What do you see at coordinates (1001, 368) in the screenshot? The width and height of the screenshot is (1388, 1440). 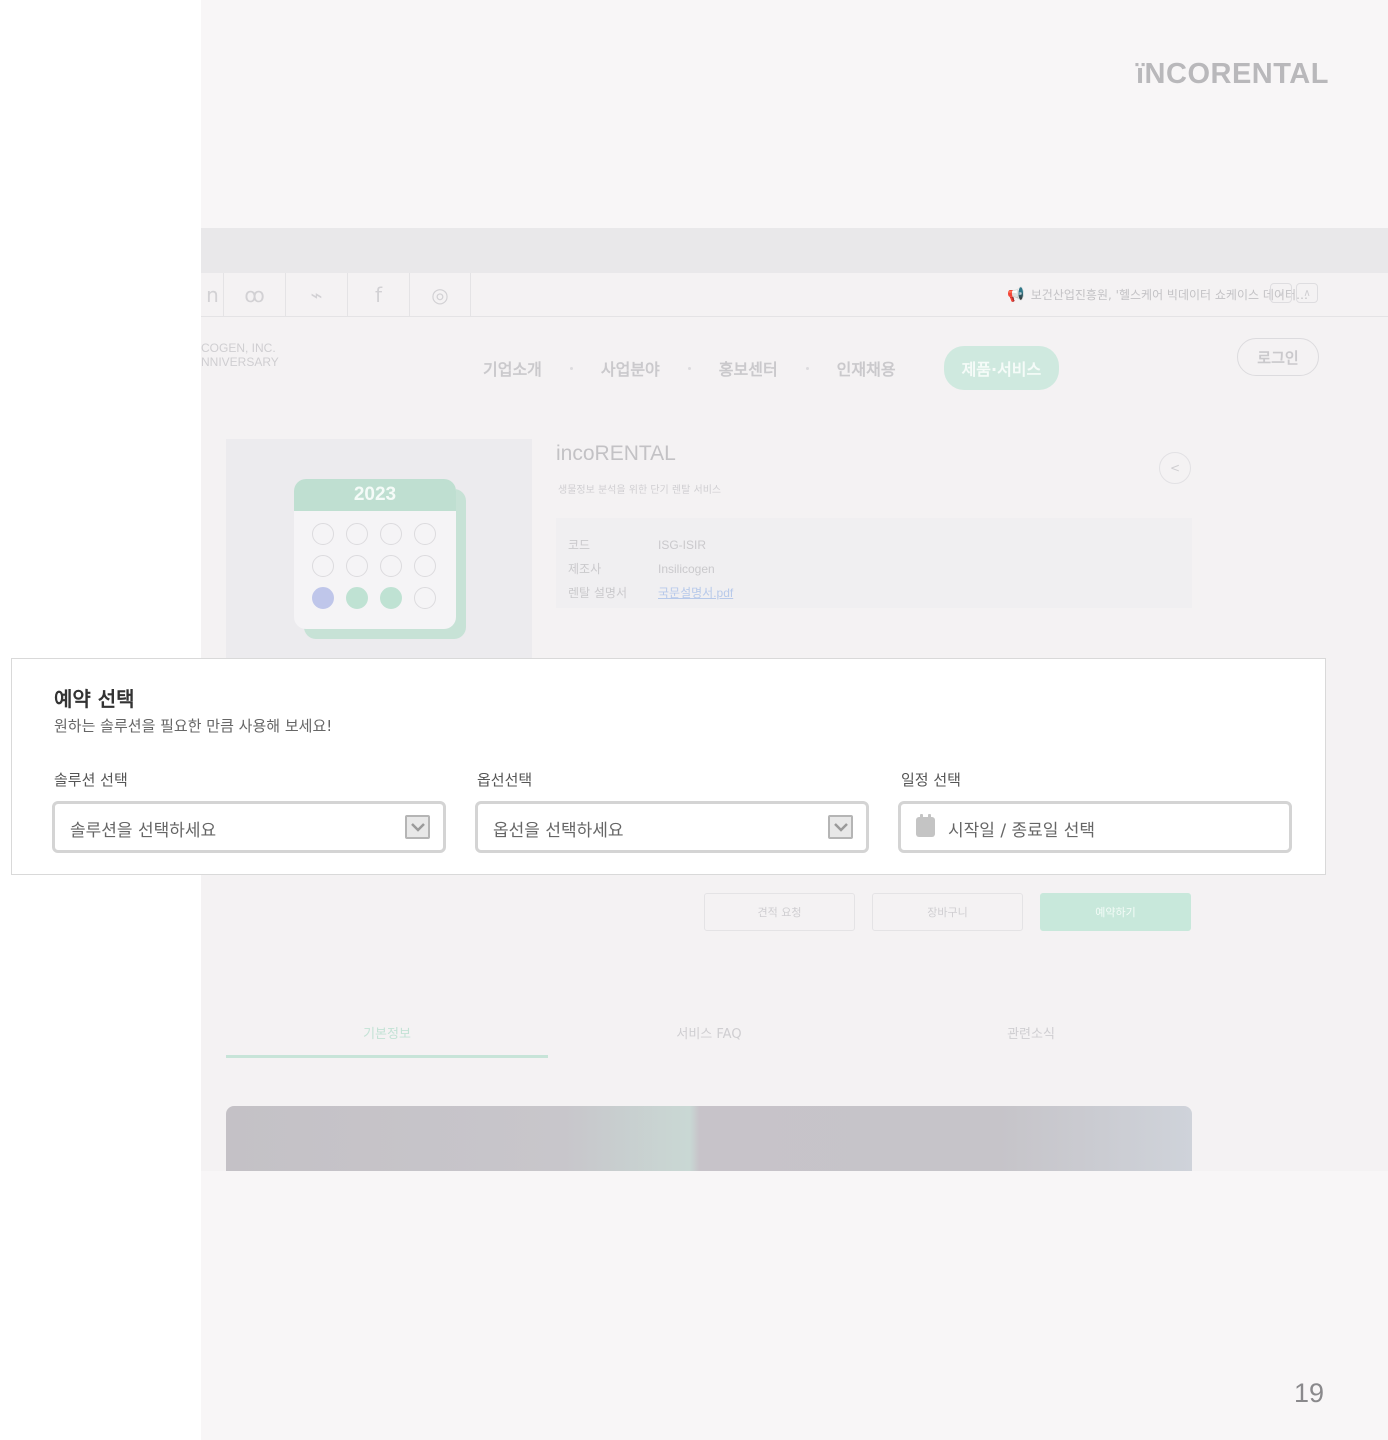 I see `menu-item-products: 제품·서비스` at bounding box center [1001, 368].